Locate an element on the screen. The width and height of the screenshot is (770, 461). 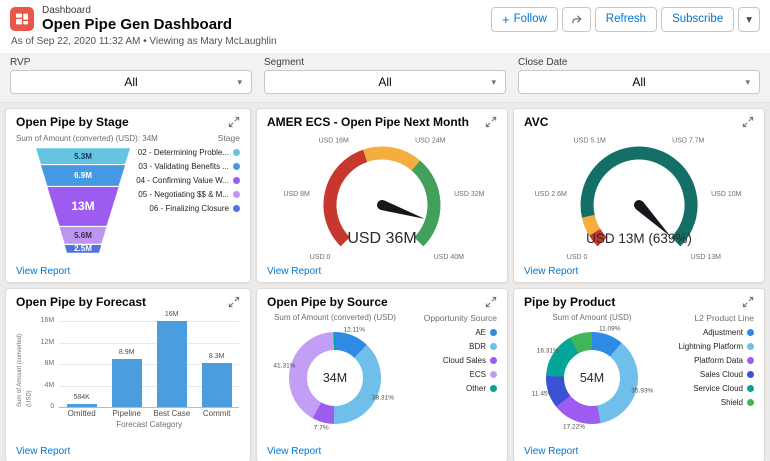
legend-label: 06 - Finalizing Closure is located at coordinates (189, 209).